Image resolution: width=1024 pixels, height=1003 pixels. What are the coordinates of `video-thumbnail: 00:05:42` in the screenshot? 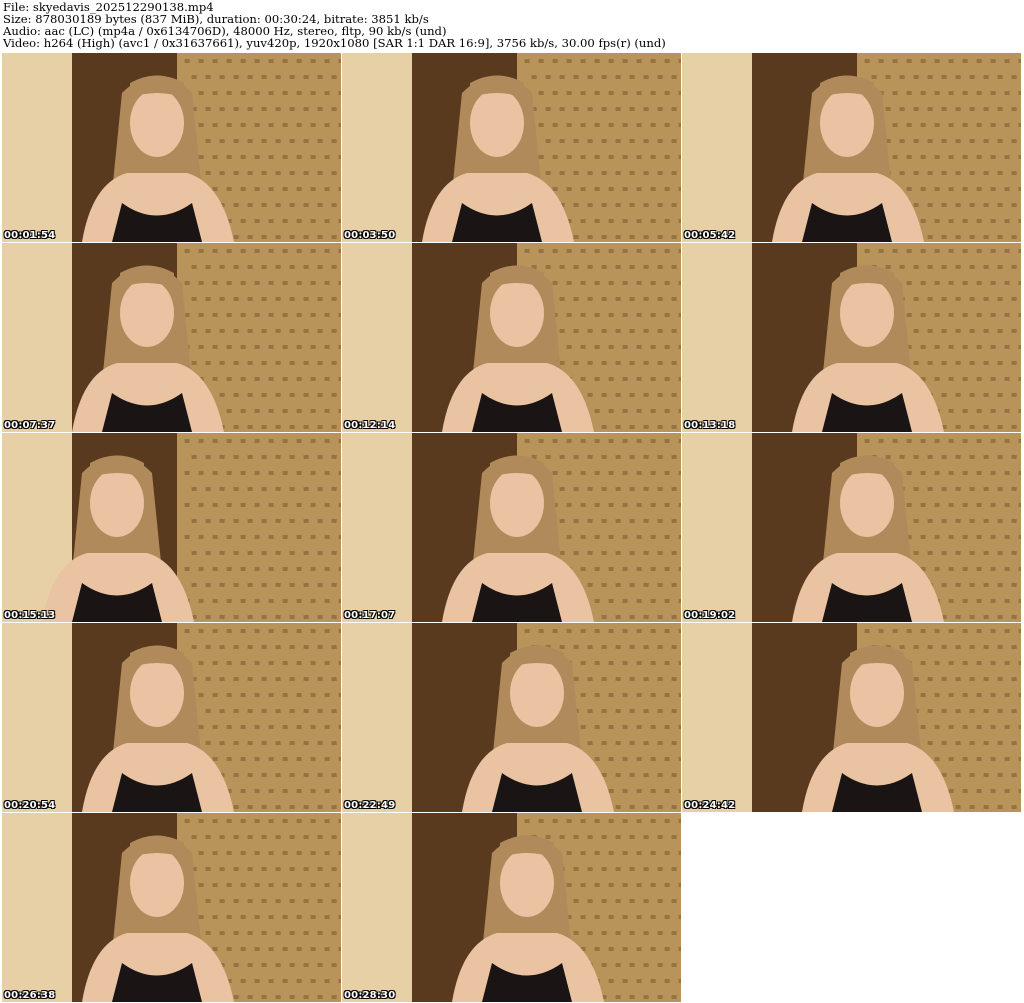 It's located at (851, 147).